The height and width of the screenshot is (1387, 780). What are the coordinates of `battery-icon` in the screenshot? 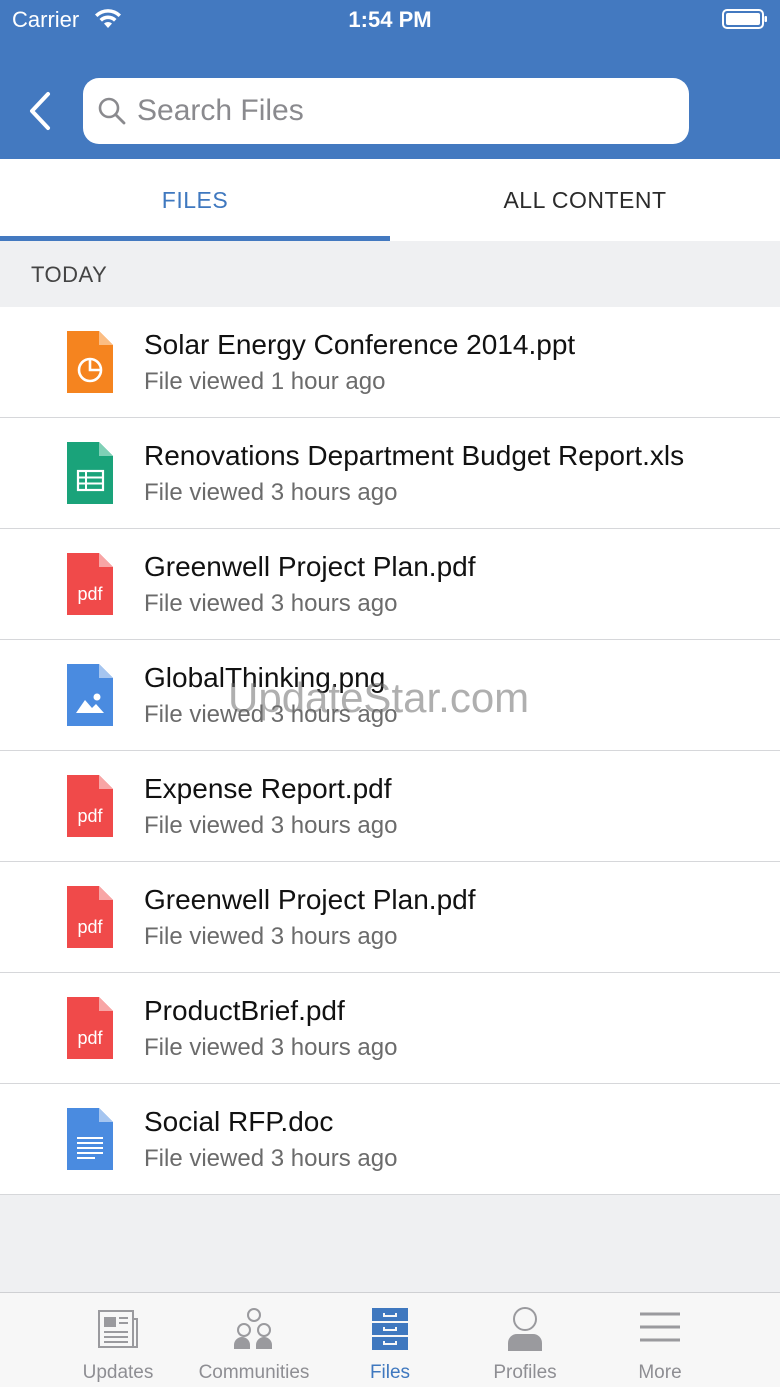 It's located at (744, 19).